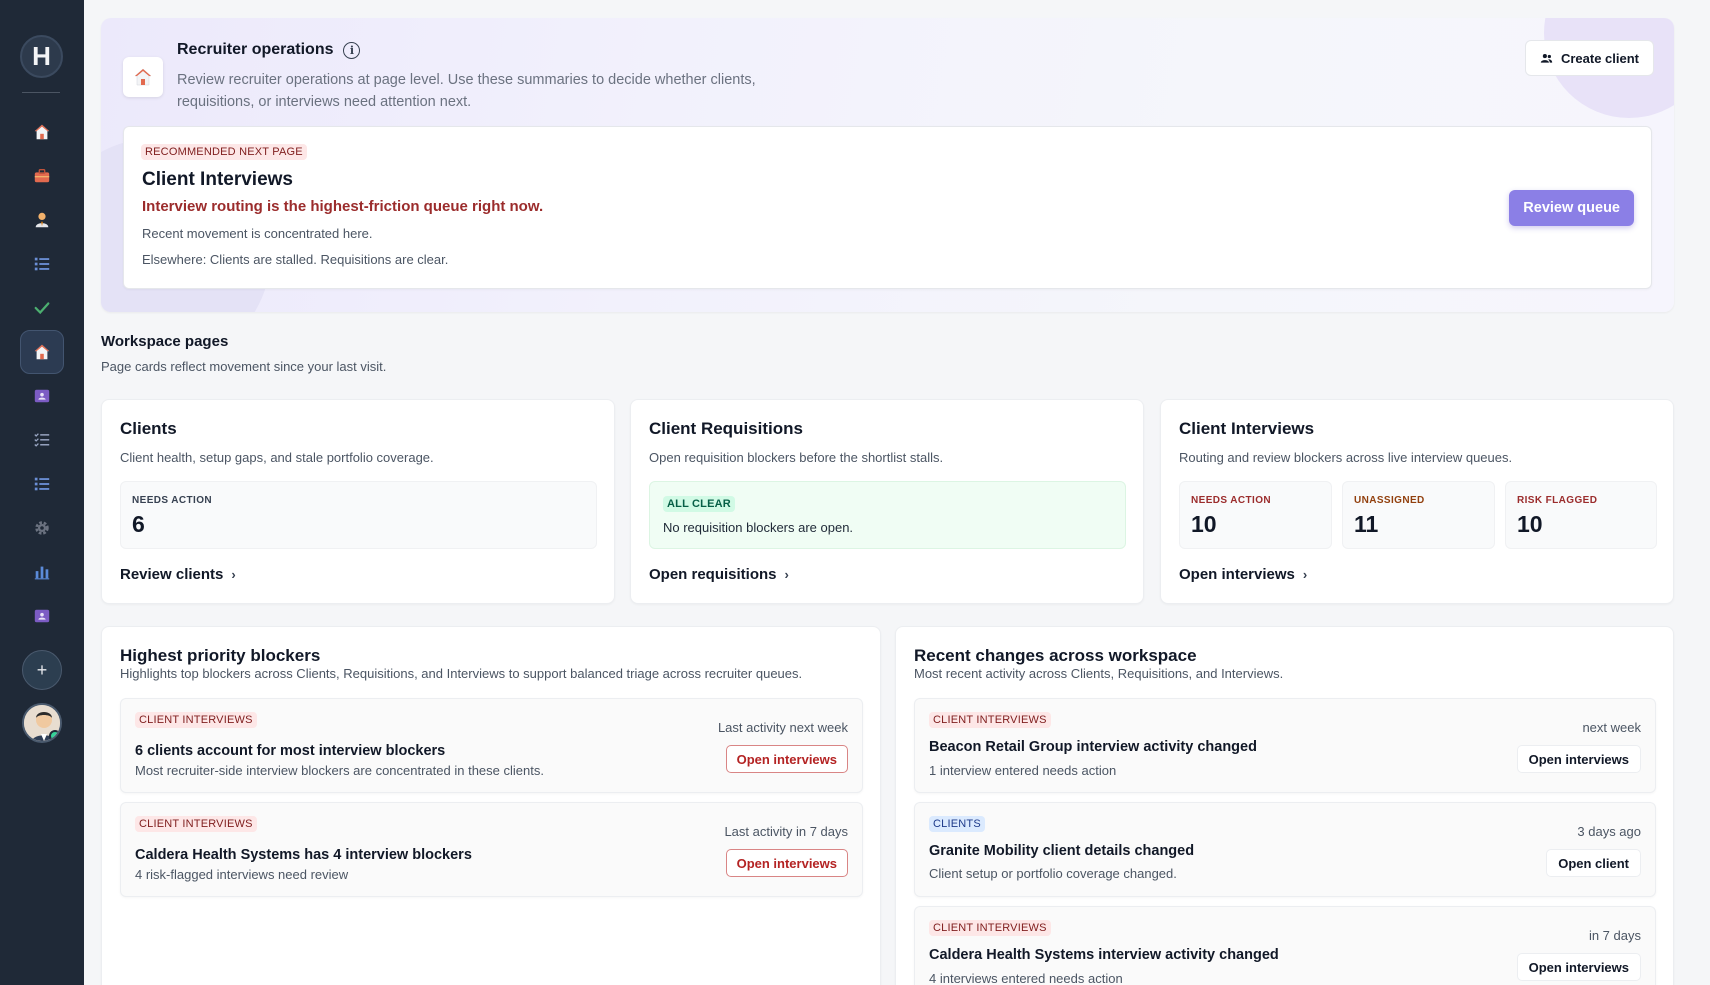  I want to click on link-label: Review clients, so click(172, 574).